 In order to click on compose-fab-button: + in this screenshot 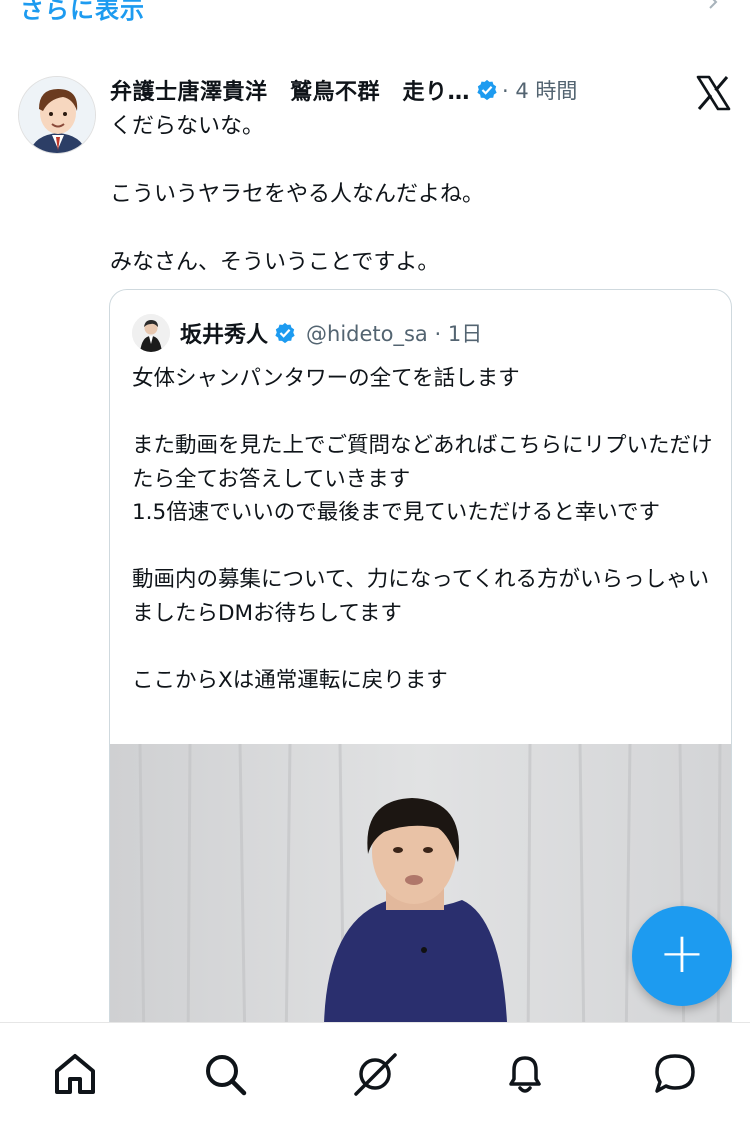, I will do `click(682, 956)`.